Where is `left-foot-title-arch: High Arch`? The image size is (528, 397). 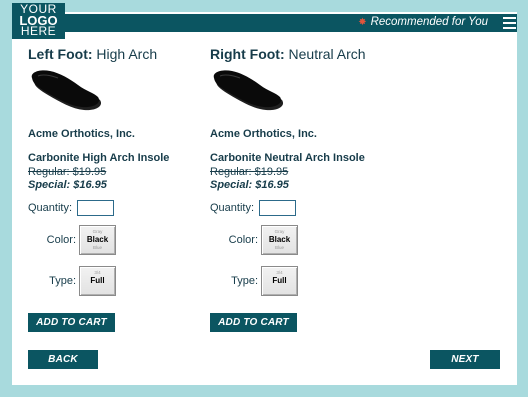 left-foot-title-arch: High Arch is located at coordinates (127, 54).